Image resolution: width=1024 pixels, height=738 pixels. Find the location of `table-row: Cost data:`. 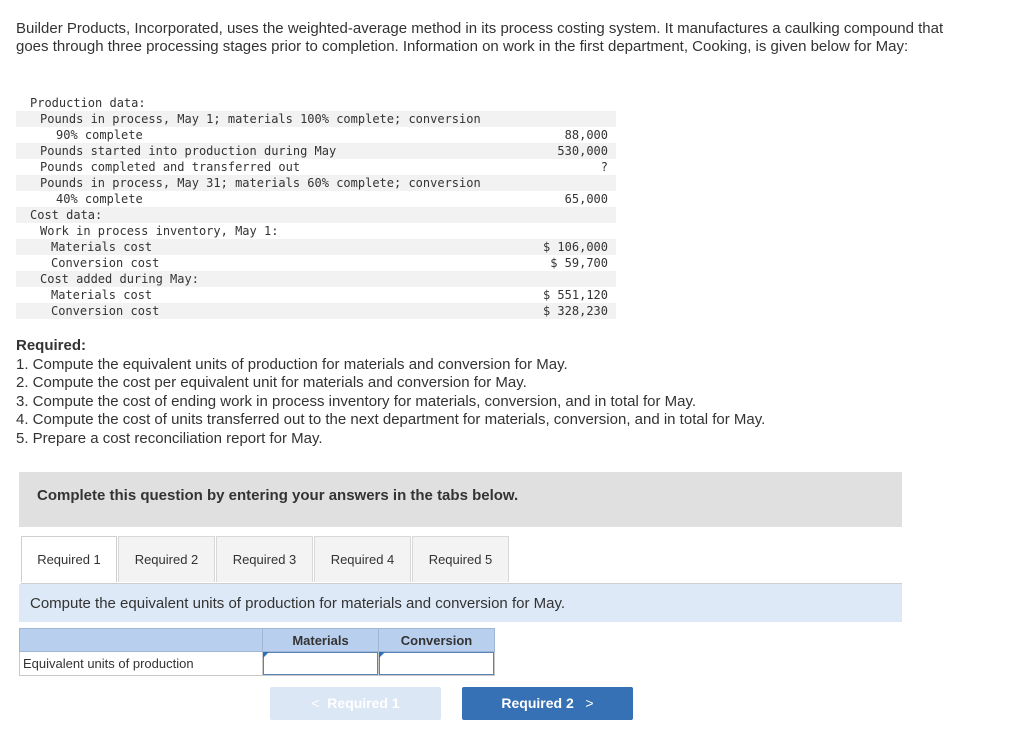

table-row: Cost data: is located at coordinates (316, 215).